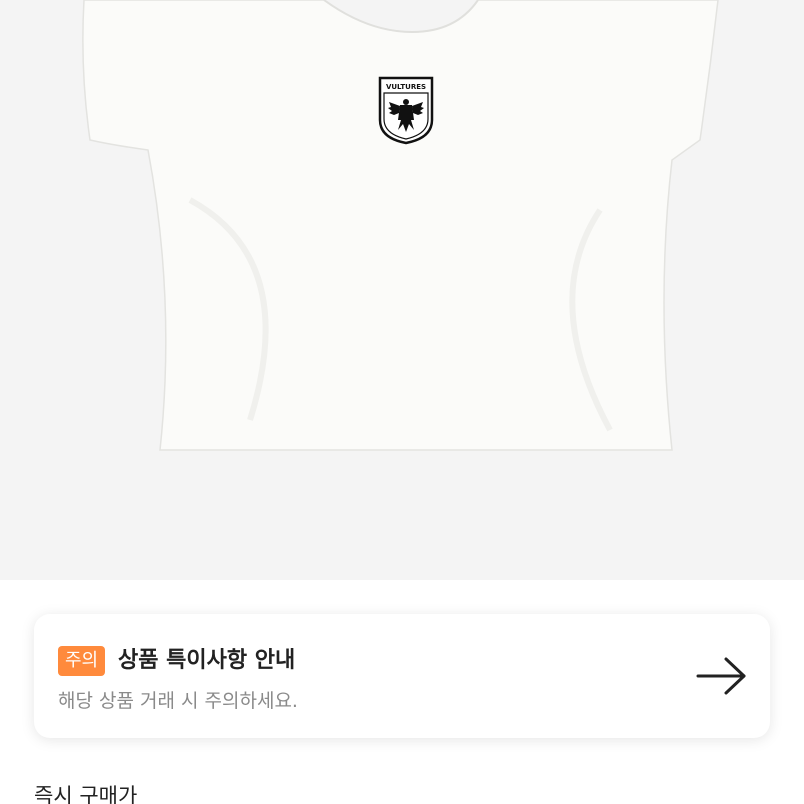  Describe the element at coordinates (722, 676) in the screenshot. I see `arrow-right-icon` at that location.